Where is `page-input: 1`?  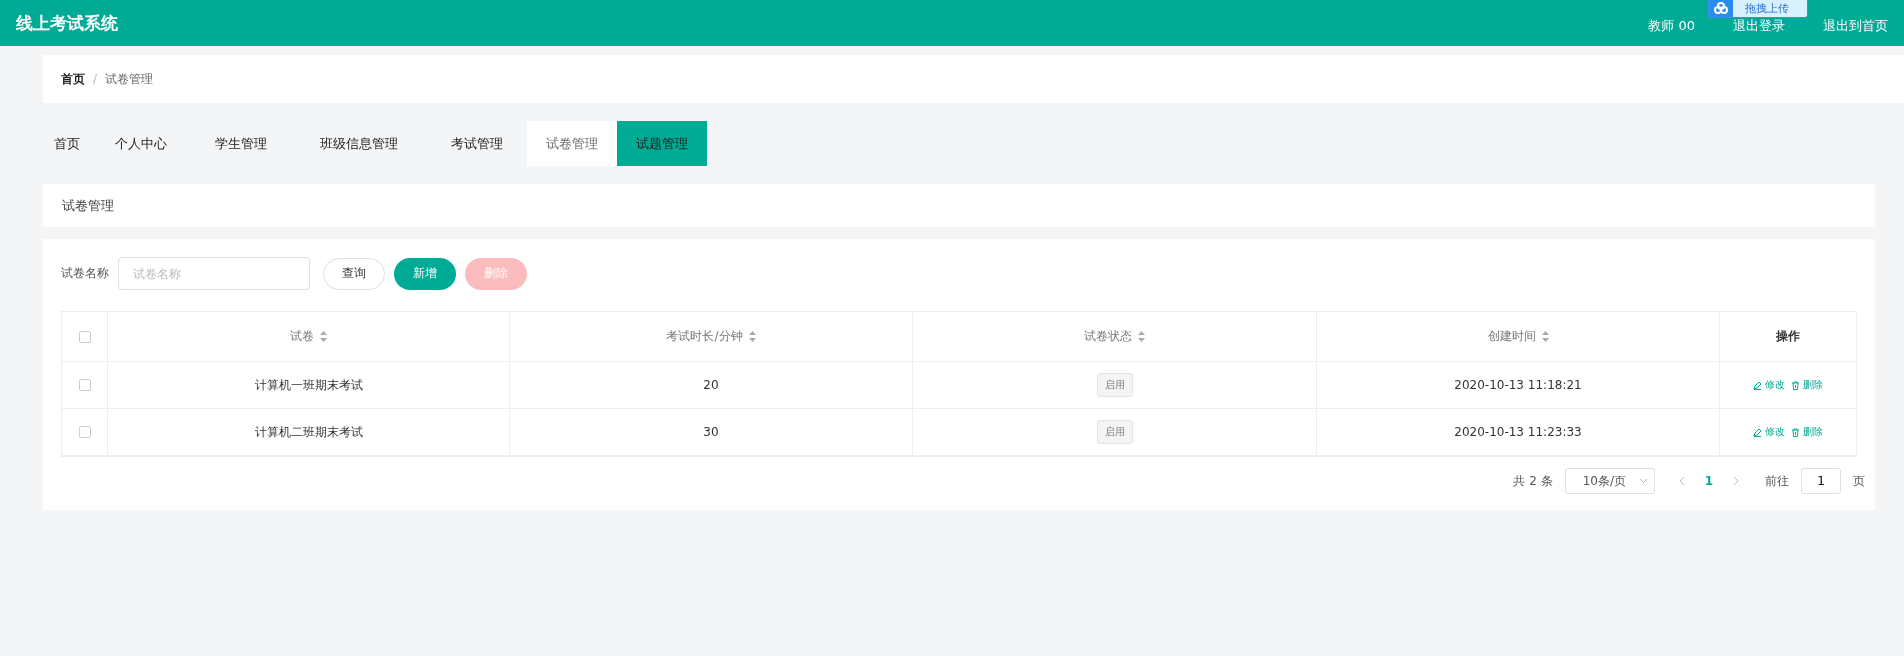
page-input: 1 is located at coordinates (1821, 481).